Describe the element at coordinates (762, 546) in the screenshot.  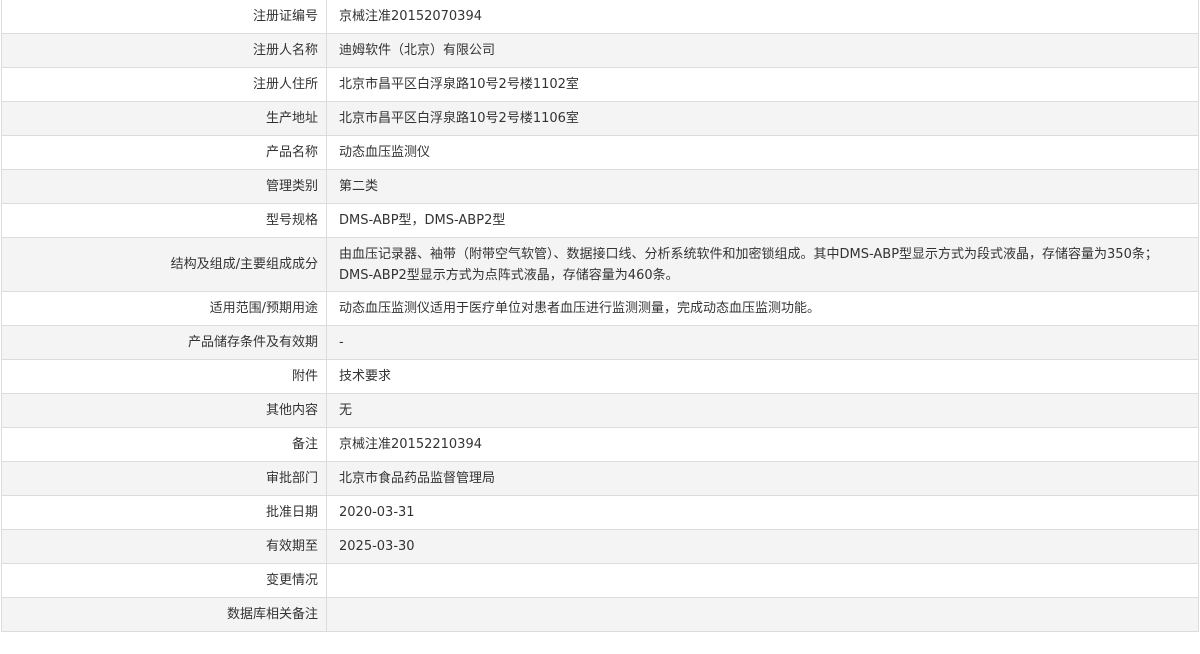
I see `field-value: 2025-03-30` at that location.